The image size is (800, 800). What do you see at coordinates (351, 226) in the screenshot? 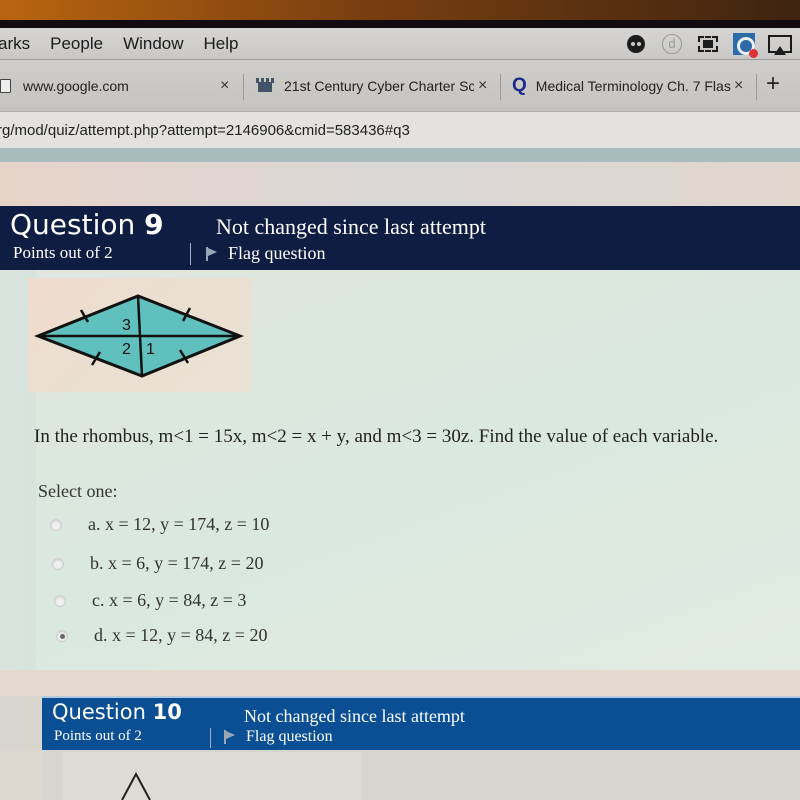
I see `question-9-status: Not changed since last attempt` at bounding box center [351, 226].